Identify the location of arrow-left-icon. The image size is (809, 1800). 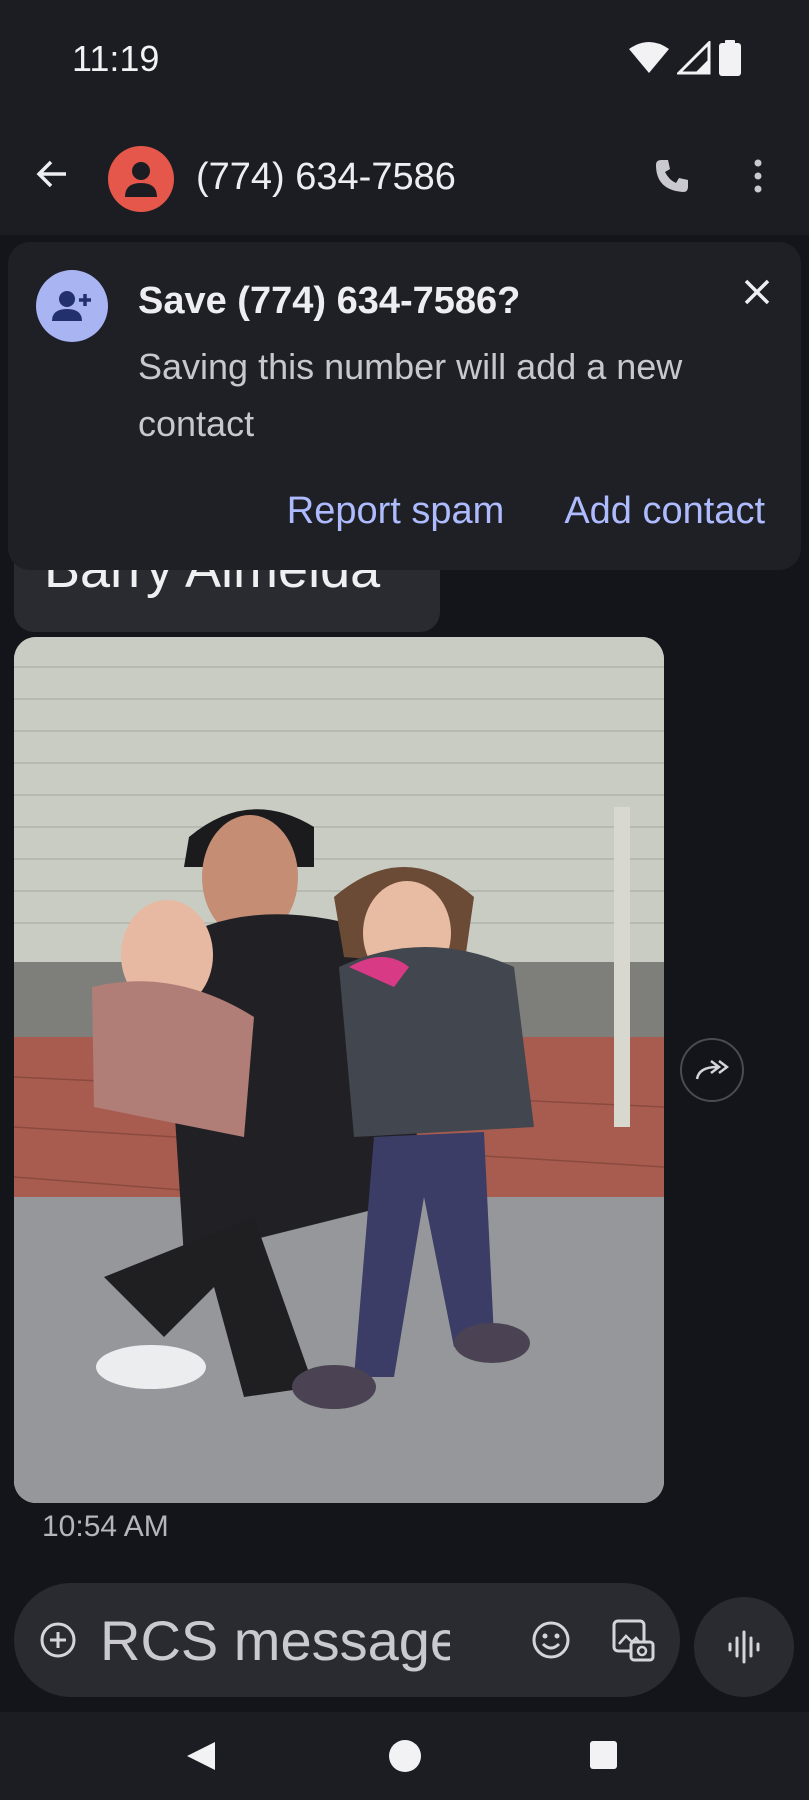
(51, 174).